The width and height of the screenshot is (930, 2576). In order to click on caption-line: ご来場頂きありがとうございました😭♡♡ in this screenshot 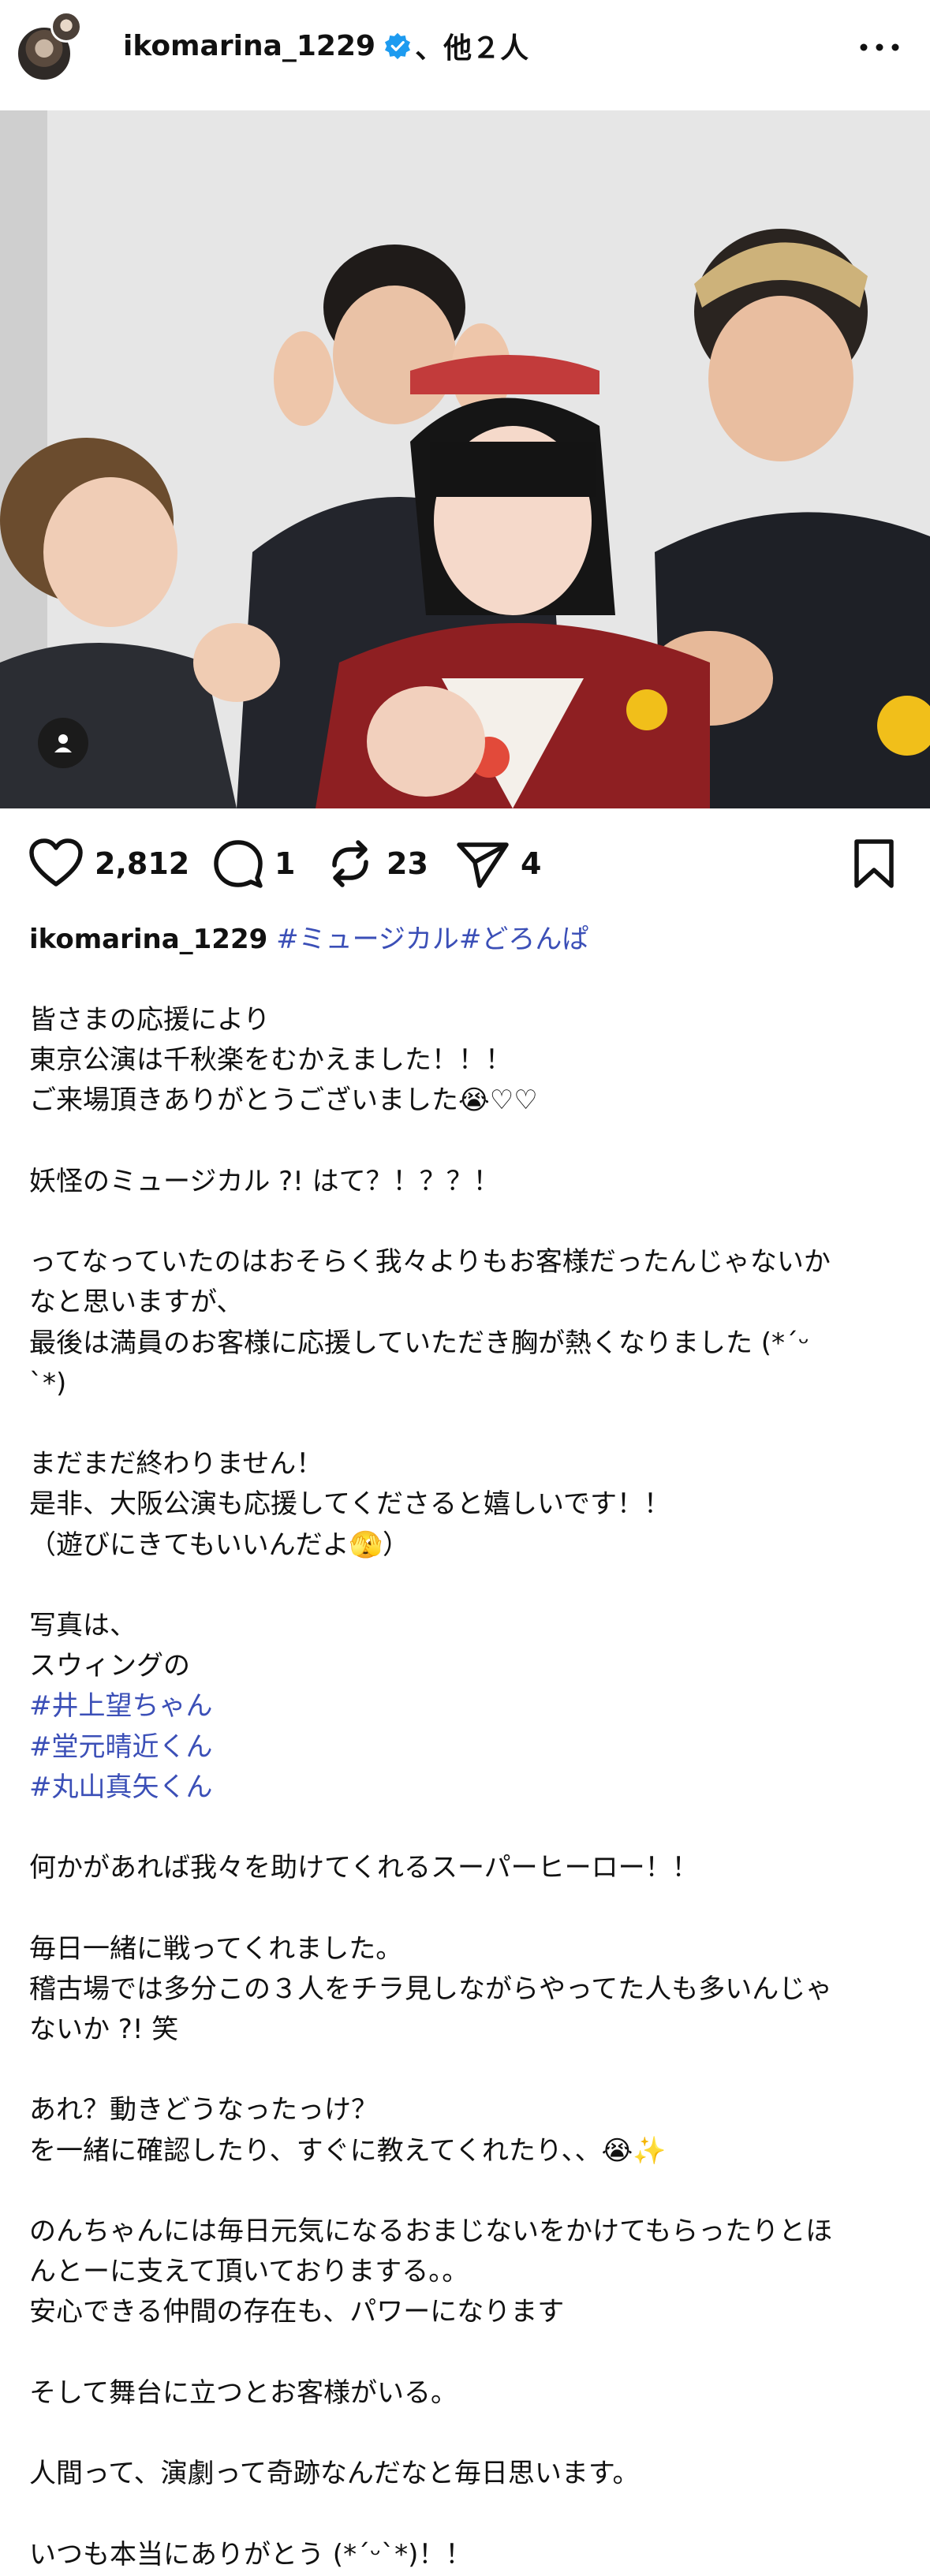, I will do `click(284, 1101)`.